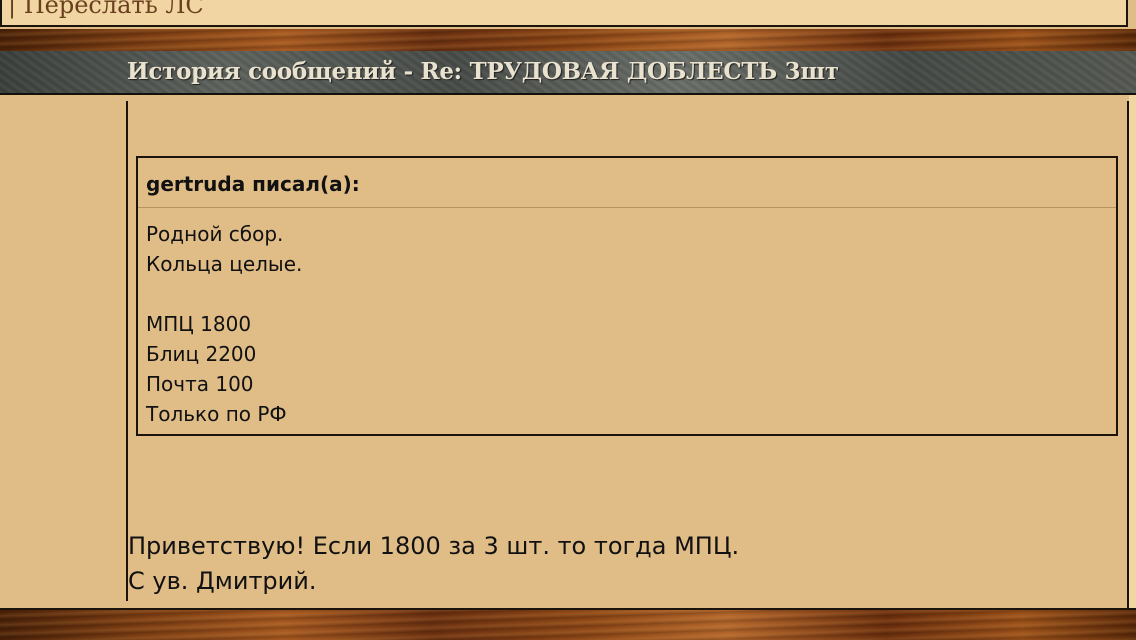  I want to click on quote-line: Кольца целые., so click(224, 264).